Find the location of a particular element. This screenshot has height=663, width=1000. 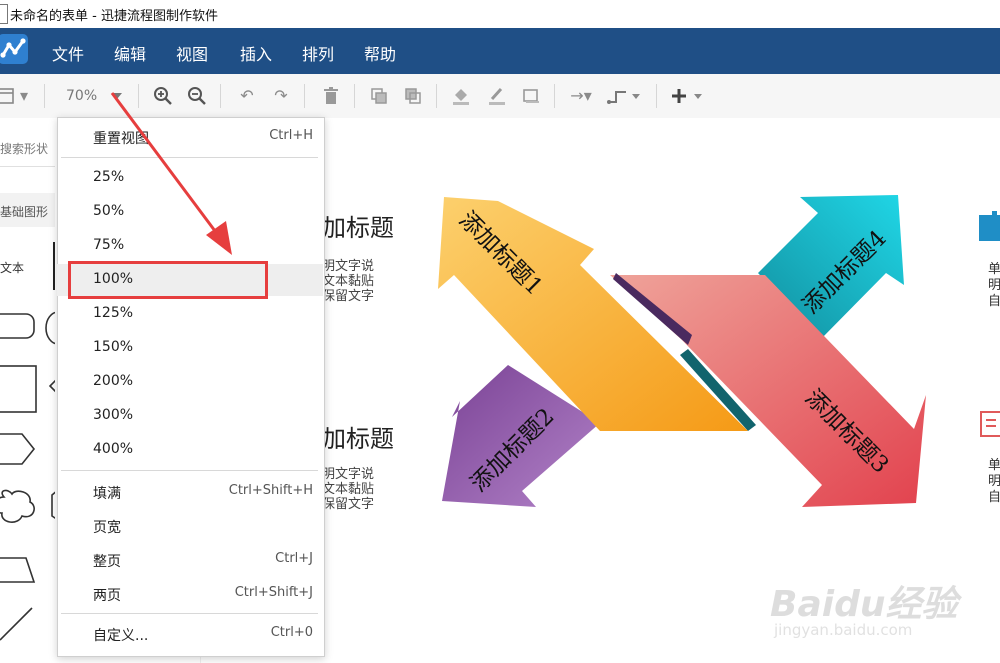

doc-icon is located at coordinates (988, 228).